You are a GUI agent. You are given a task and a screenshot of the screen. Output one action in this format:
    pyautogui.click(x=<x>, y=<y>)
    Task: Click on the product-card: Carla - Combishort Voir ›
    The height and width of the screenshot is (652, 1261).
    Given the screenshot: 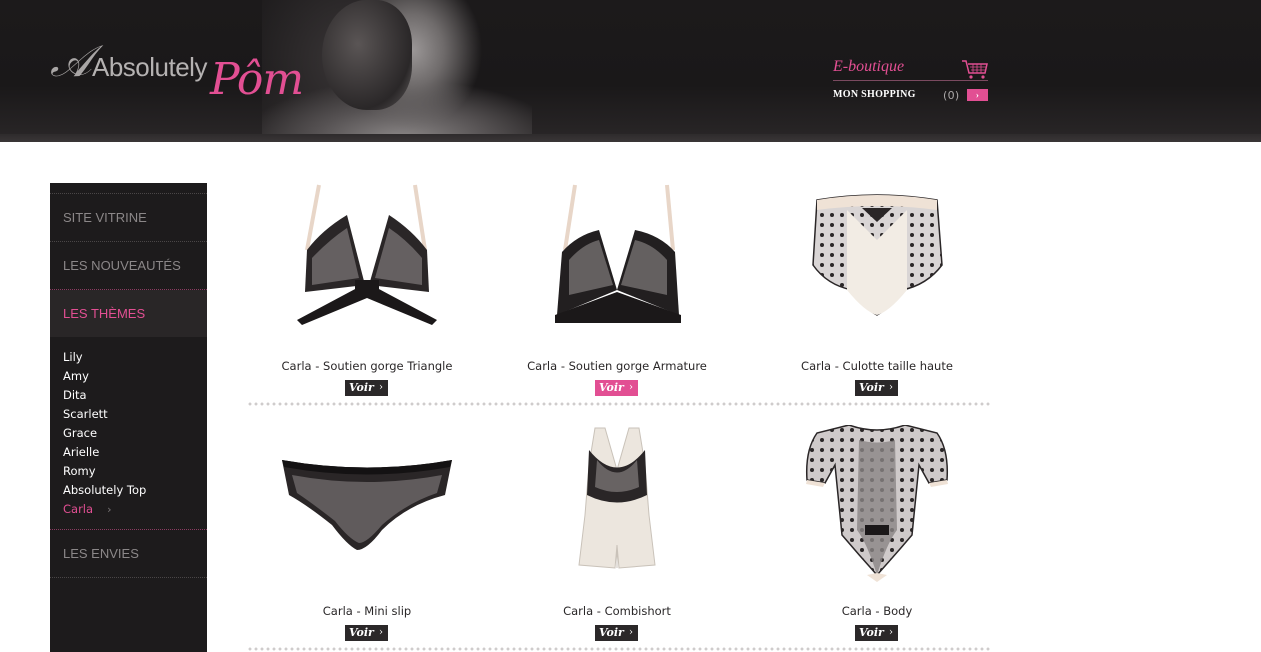 What is the action you would take?
    pyautogui.click(x=617, y=538)
    